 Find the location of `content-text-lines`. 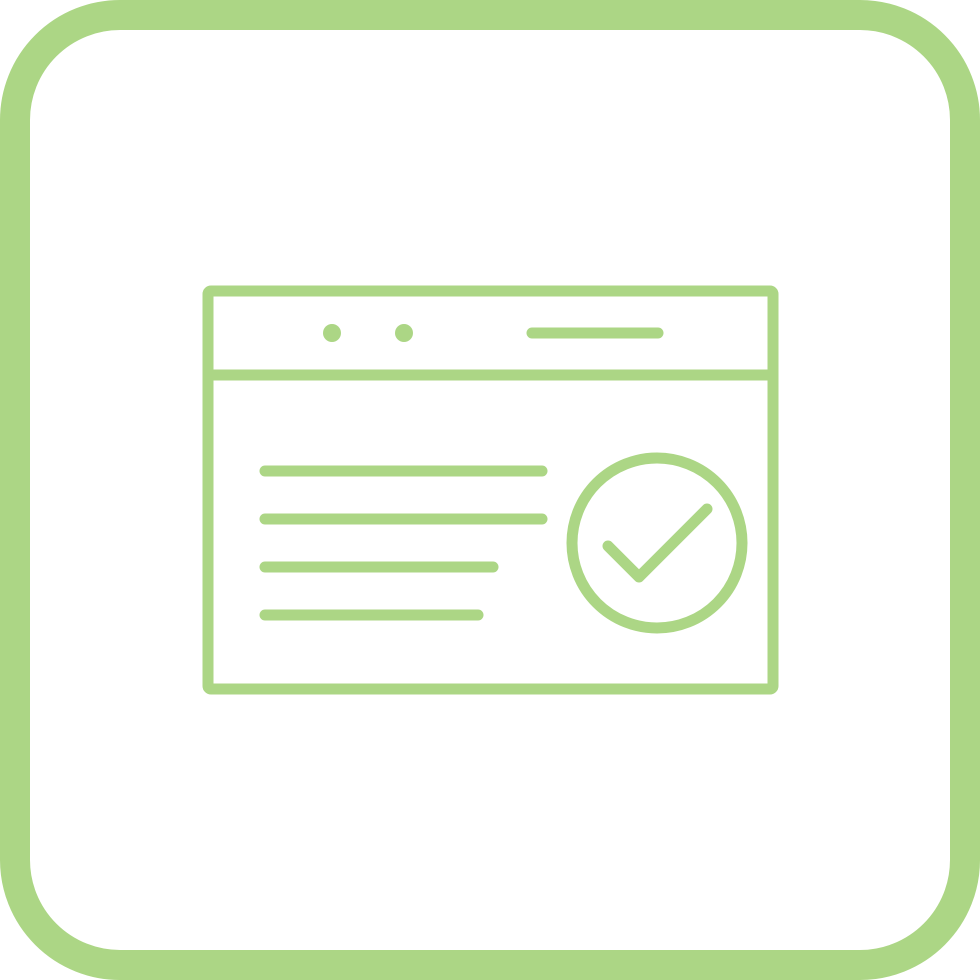

content-text-lines is located at coordinates (403, 543).